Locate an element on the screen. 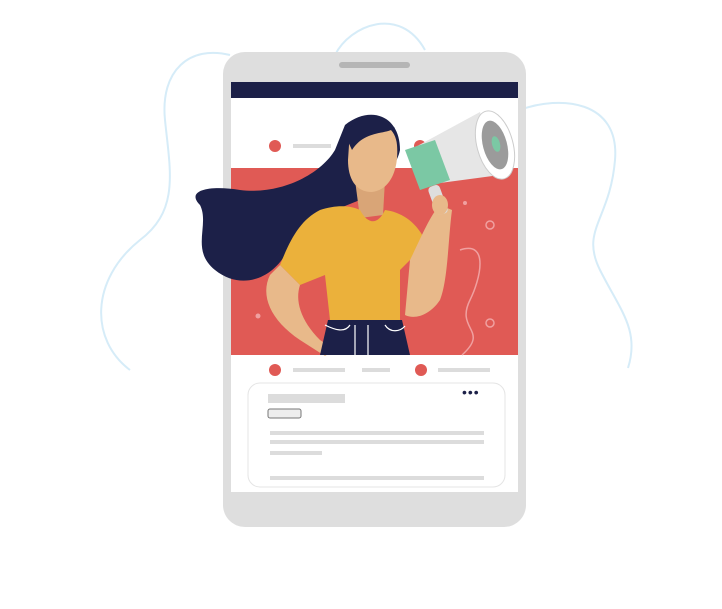 This screenshot has width=722, height=609. phone-speaker is located at coordinates (374, 65).